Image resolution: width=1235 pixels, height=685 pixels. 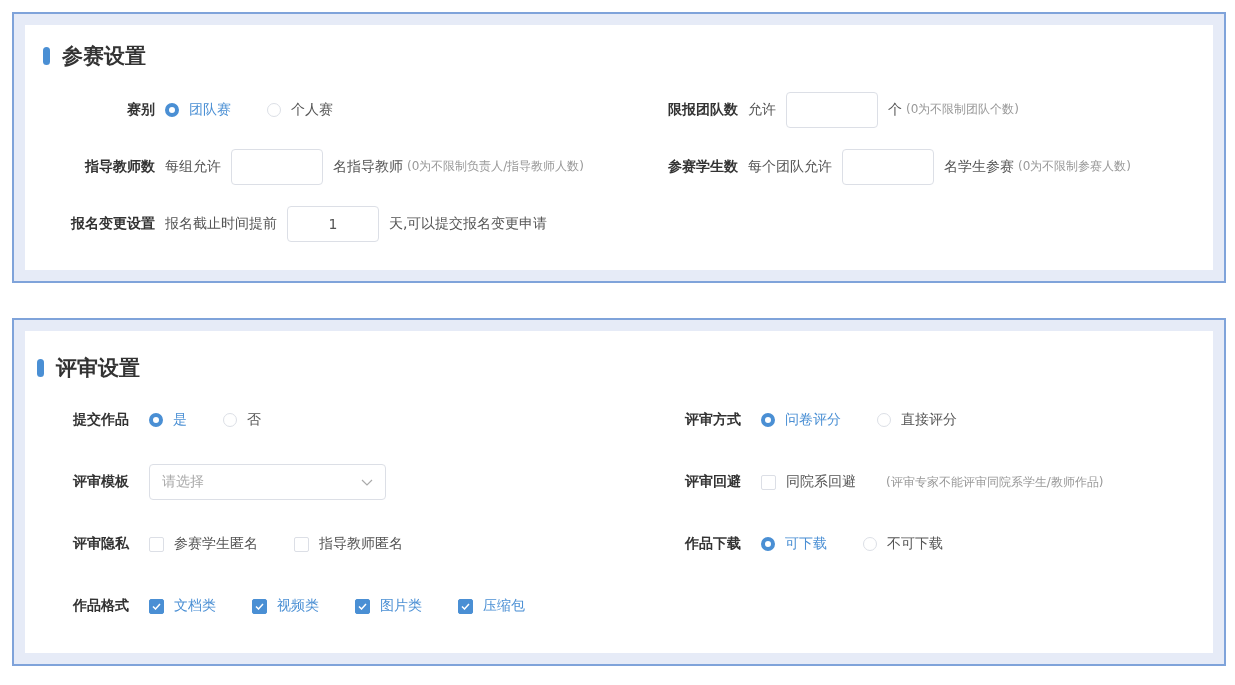 I want to click on field-label: 评审隐私, so click(x=102, y=544).